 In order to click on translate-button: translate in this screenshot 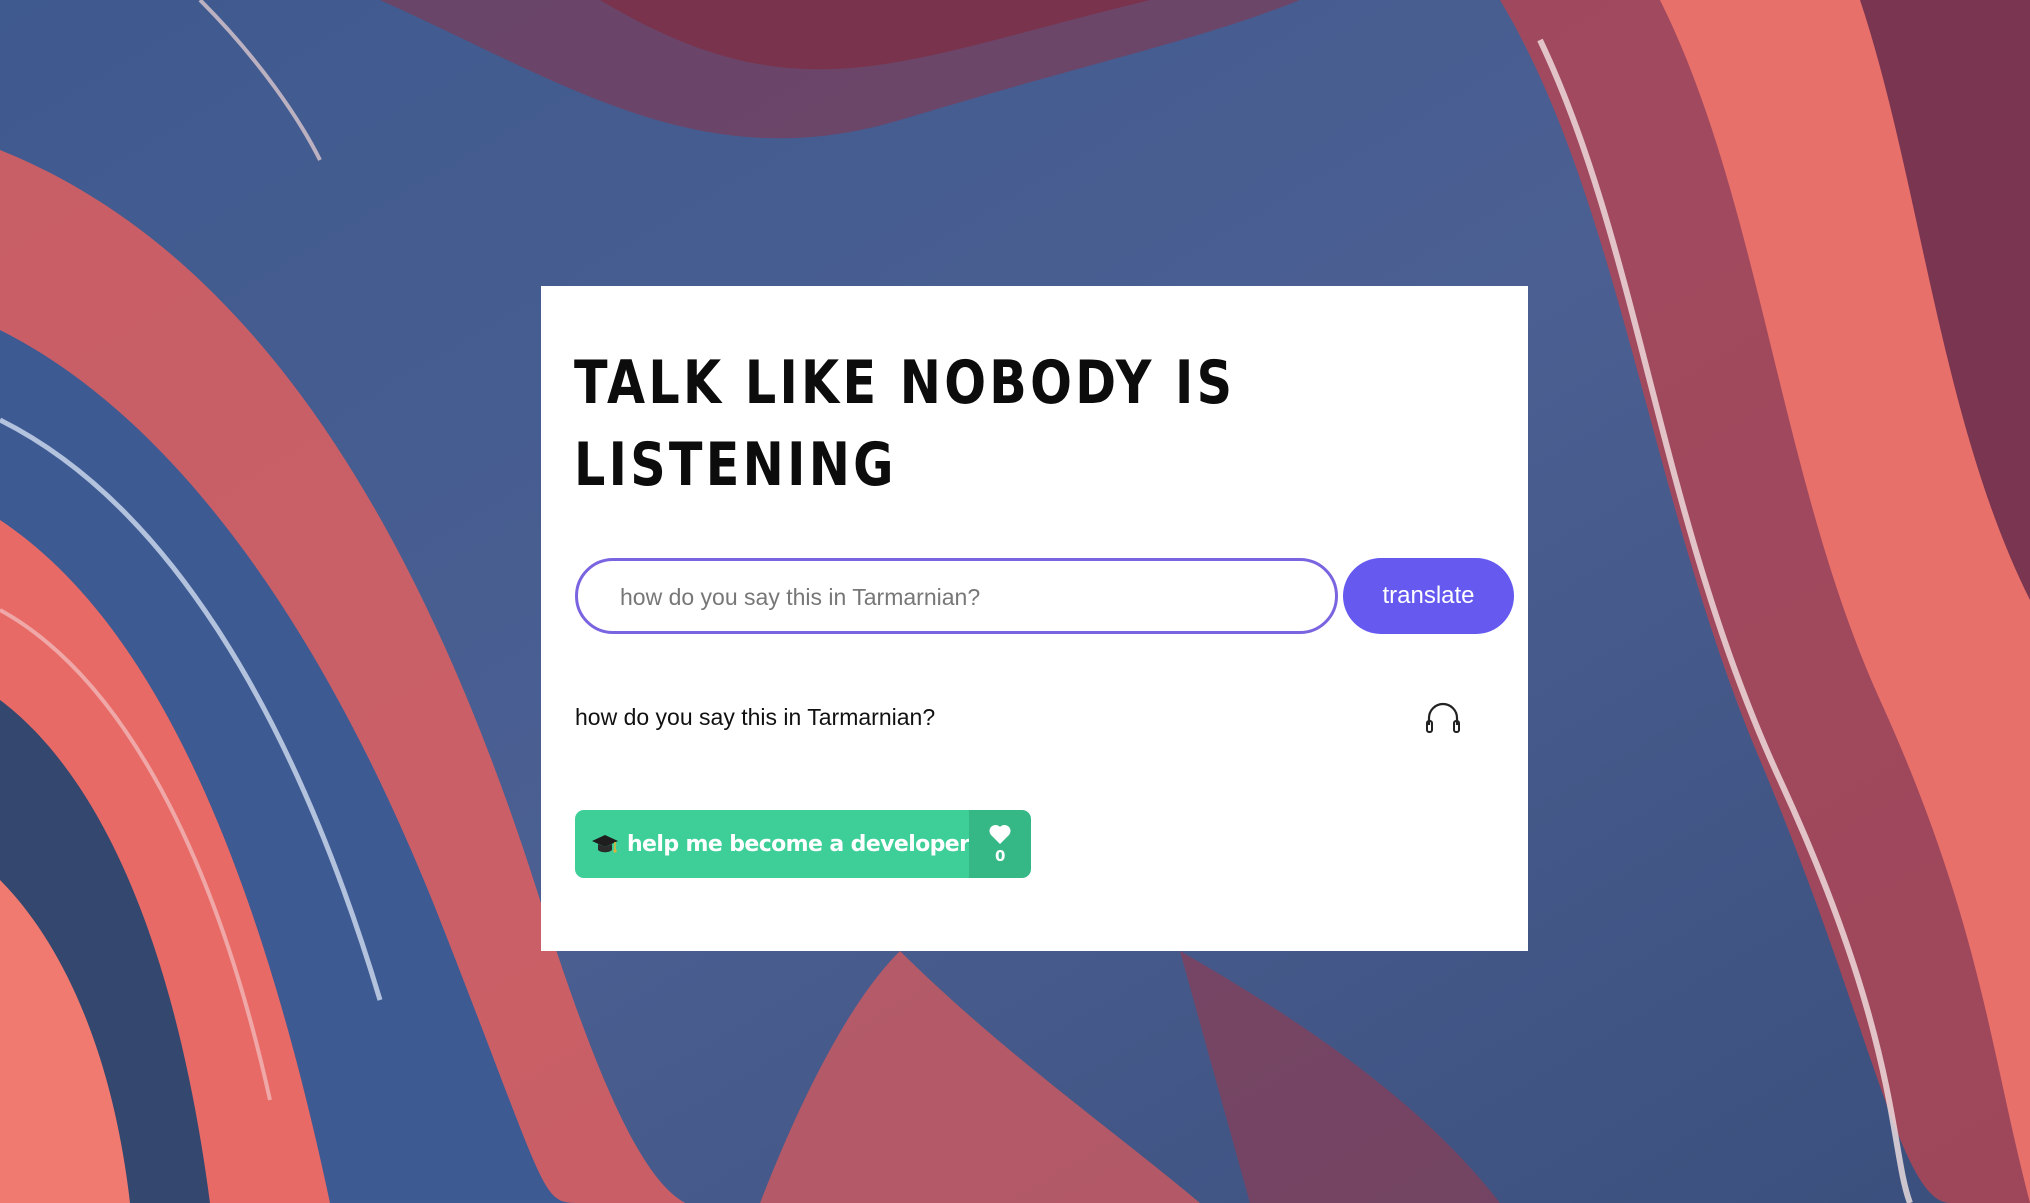, I will do `click(1428, 596)`.